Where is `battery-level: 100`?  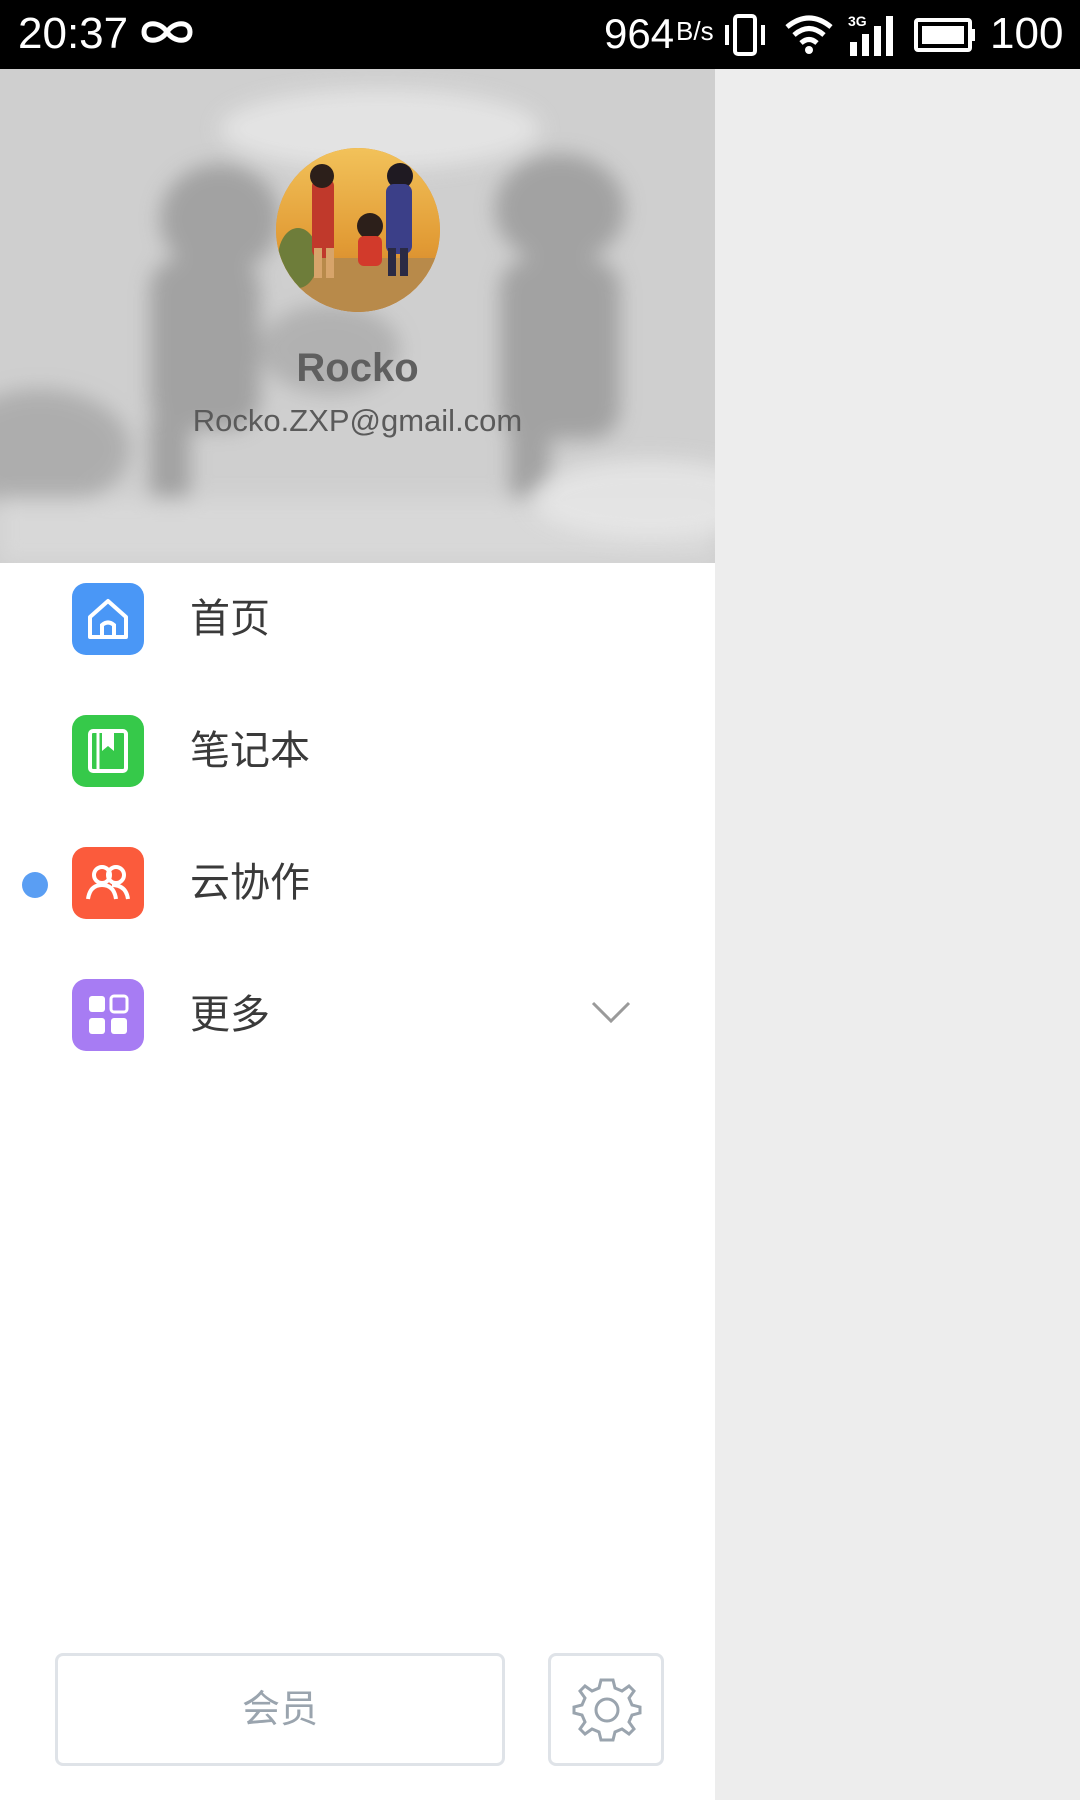
battery-level: 100 is located at coordinates (1027, 33).